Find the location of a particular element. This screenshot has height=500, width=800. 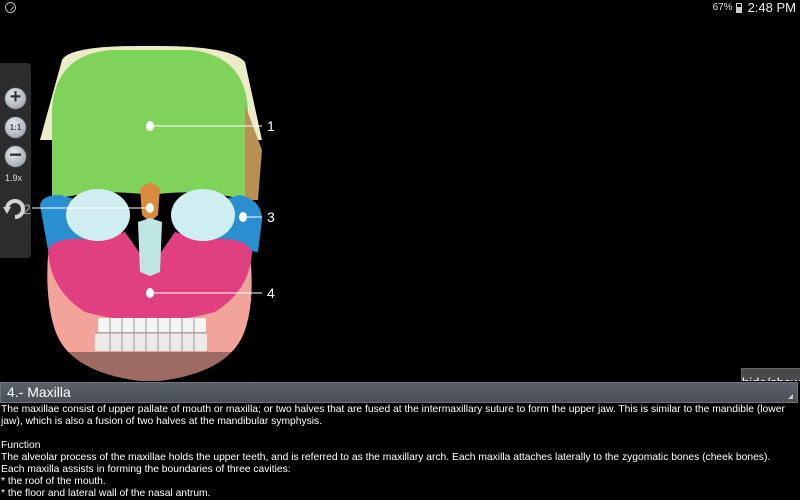

zoom-panel: + 1:1 − 1.9x is located at coordinates (15, 160).